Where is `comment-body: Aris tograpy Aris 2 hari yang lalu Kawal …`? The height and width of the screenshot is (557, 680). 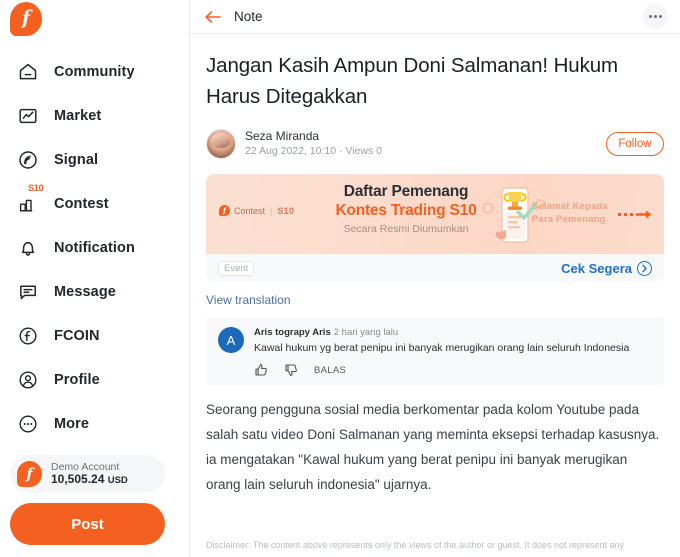 comment-body: Aris tograpy Aris 2 hari yang lalu Kawal … is located at coordinates (453, 352).